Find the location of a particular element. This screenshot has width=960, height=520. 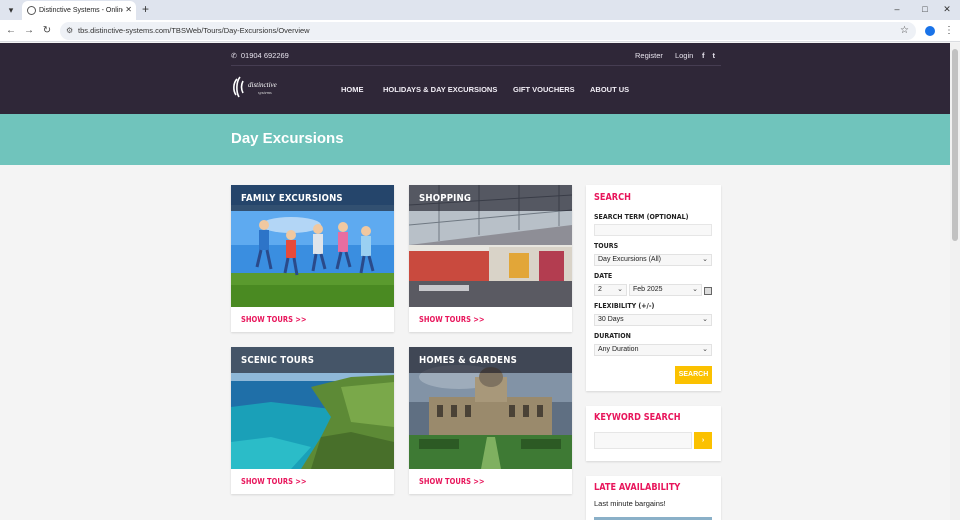

duration-select: Any Duration ⌄ is located at coordinates (653, 350).